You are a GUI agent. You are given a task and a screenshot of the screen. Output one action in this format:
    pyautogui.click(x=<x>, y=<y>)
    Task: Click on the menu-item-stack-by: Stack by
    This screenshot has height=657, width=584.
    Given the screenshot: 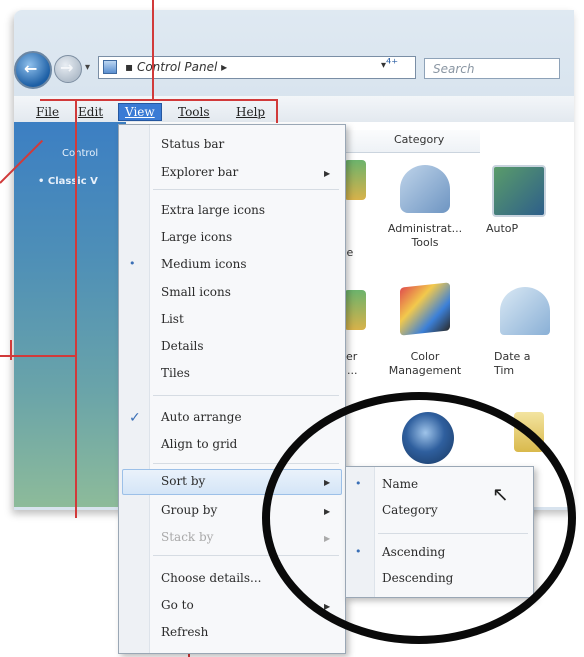 What is the action you would take?
    pyautogui.click(x=187, y=537)
    